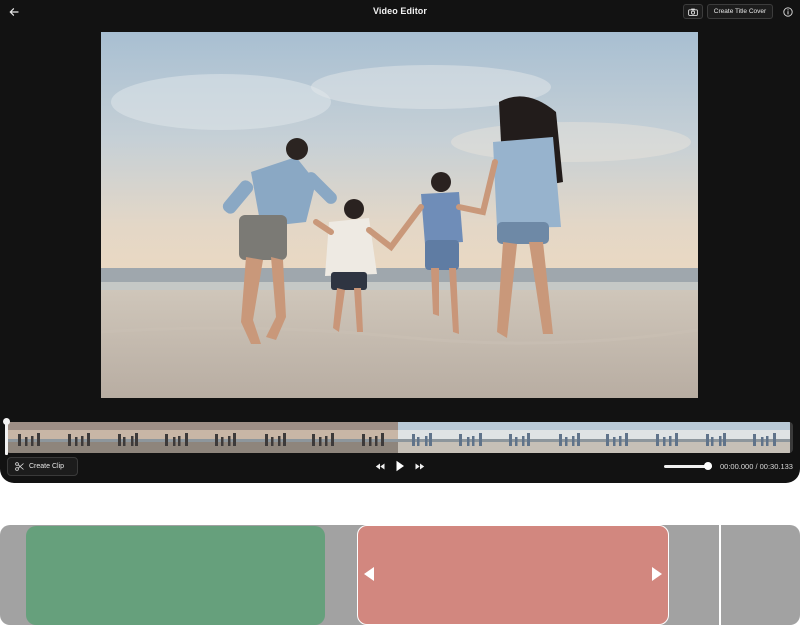 The width and height of the screenshot is (800, 625). Describe the element at coordinates (708, 466) in the screenshot. I see `volume-slider-knob` at that location.